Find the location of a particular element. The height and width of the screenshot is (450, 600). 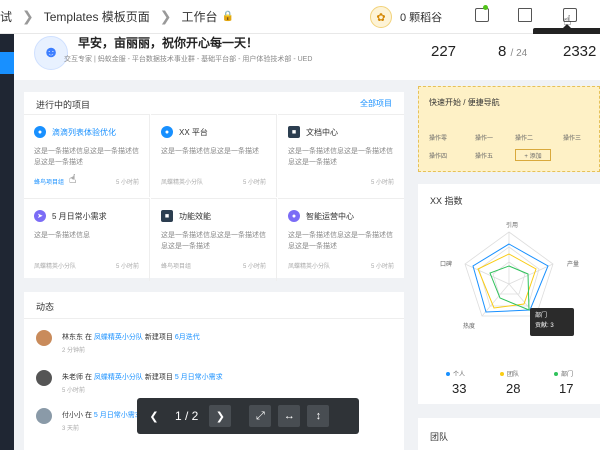

notification-dot is located at coordinates (485, 7).